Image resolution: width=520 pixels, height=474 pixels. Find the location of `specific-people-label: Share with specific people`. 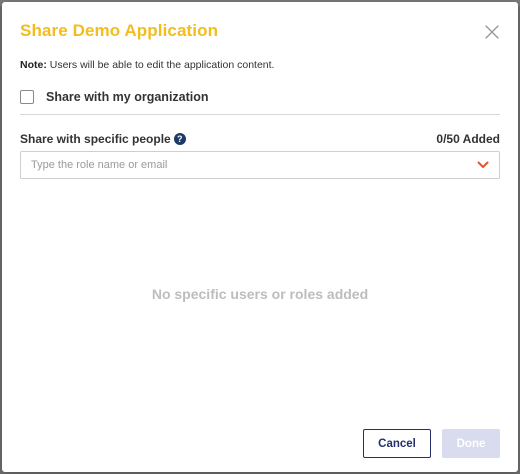

specific-people-label: Share with specific people is located at coordinates (95, 139).